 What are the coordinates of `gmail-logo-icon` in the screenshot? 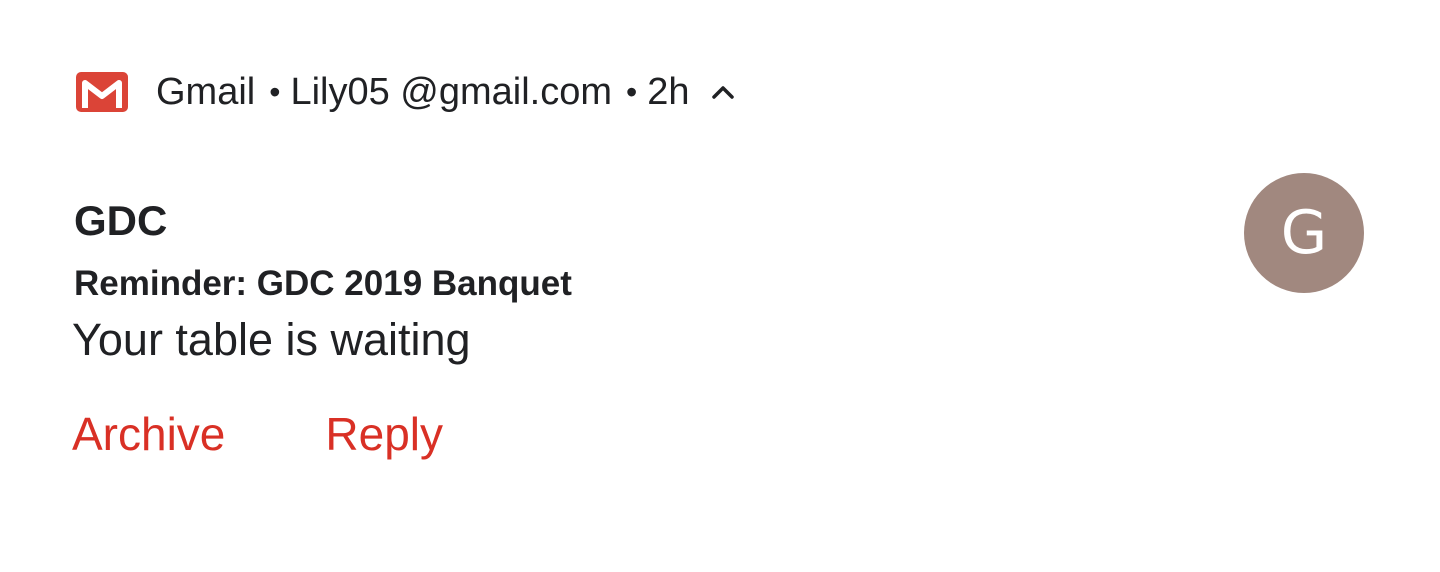 It's located at (102, 92).